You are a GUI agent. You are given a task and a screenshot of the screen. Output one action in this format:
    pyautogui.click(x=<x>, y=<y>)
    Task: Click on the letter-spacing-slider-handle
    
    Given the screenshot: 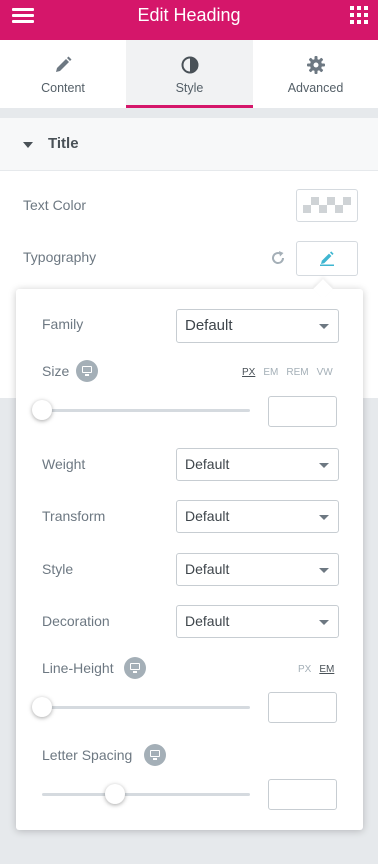 What is the action you would take?
    pyautogui.click(x=114, y=794)
    